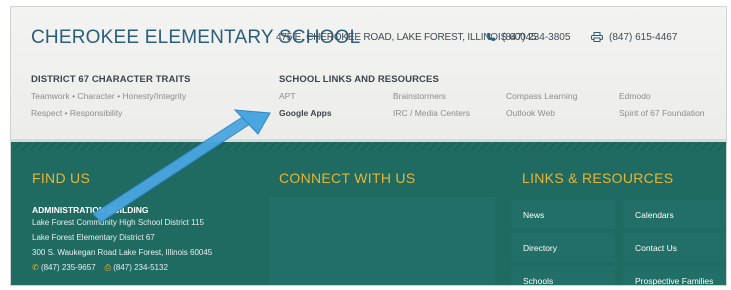 This screenshot has height=290, width=731. Describe the element at coordinates (563, 214) in the screenshot. I see `footer-link-news: News` at that location.